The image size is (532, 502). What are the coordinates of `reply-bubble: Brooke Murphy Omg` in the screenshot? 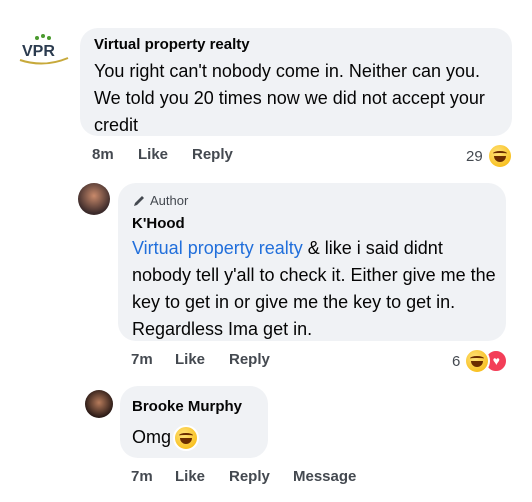 It's located at (194, 422).